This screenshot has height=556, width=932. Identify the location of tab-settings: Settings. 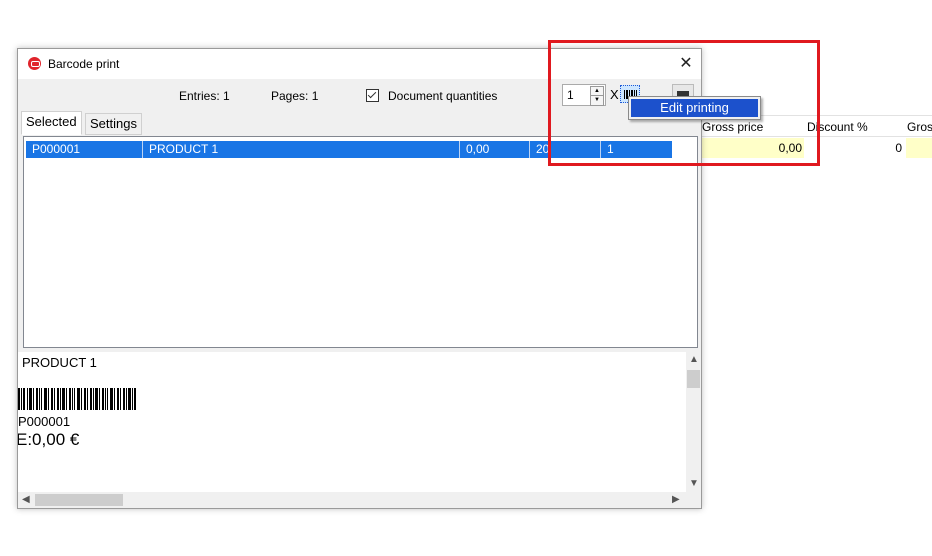
(113, 124).